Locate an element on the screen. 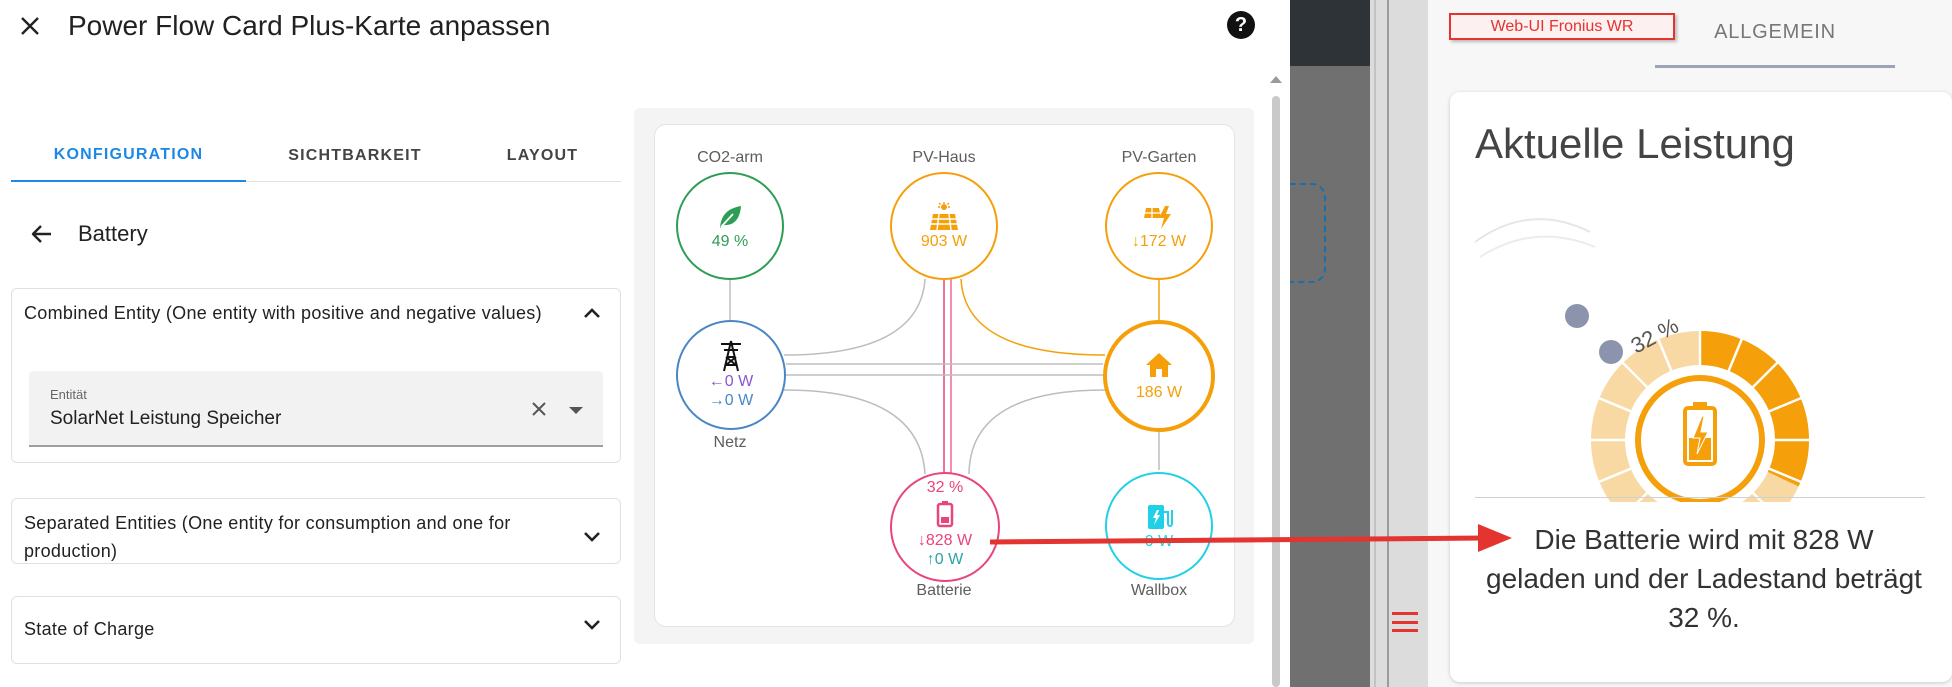  close-button is located at coordinates (30, 26).